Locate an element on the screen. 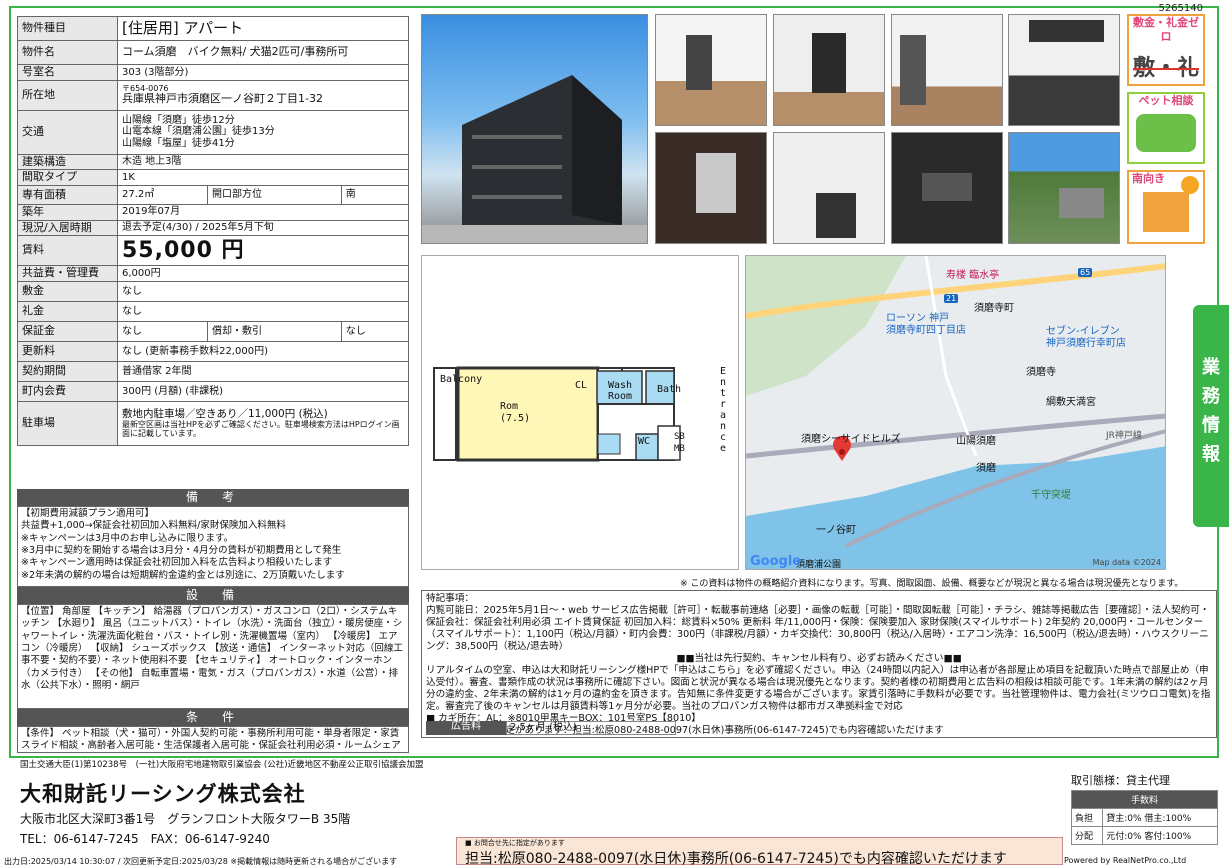 This screenshot has width=1229, height=868. pet-icon is located at coordinates (1166, 133).